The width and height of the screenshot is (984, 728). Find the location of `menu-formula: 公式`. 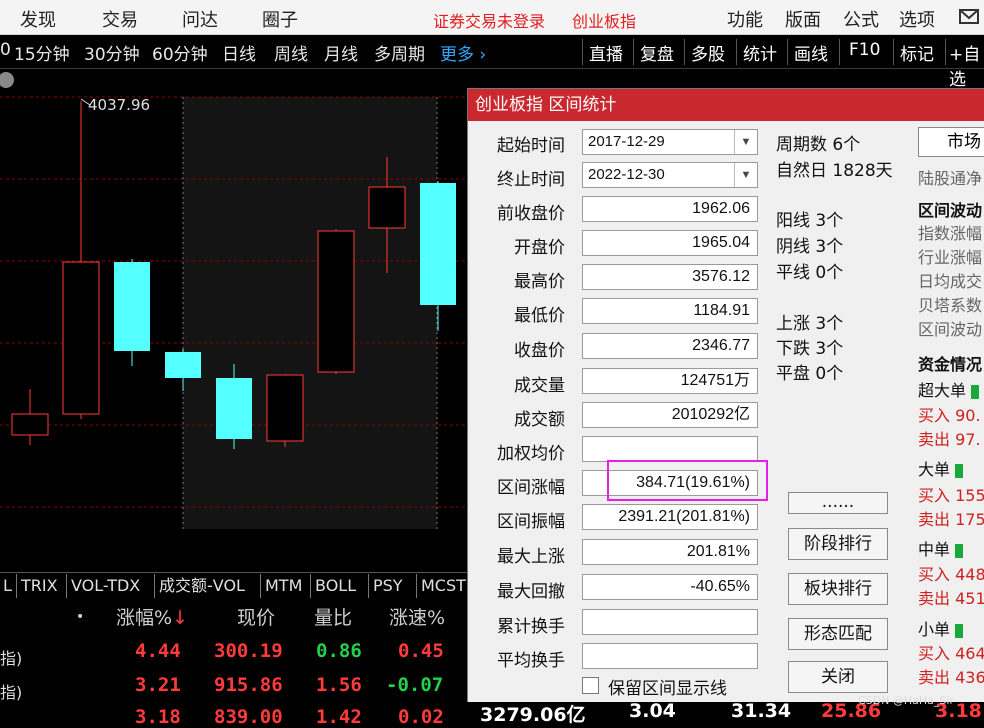

menu-formula: 公式 is located at coordinates (861, 19).